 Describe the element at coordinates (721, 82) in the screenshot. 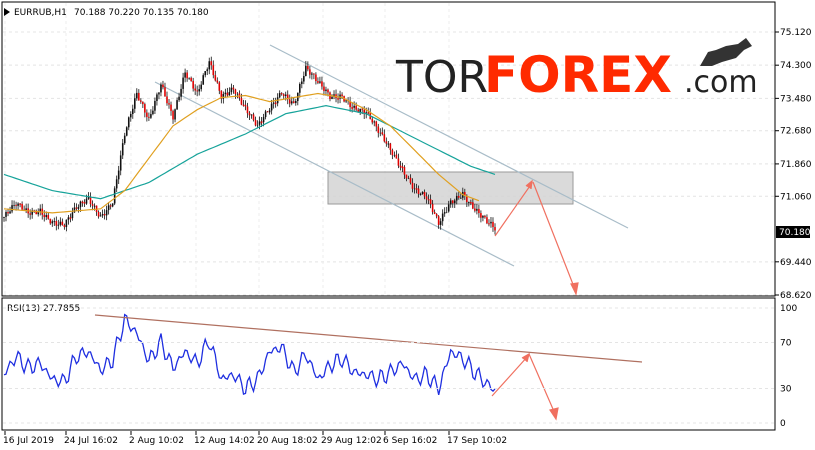

I see `watermark-suffix: .com` at that location.